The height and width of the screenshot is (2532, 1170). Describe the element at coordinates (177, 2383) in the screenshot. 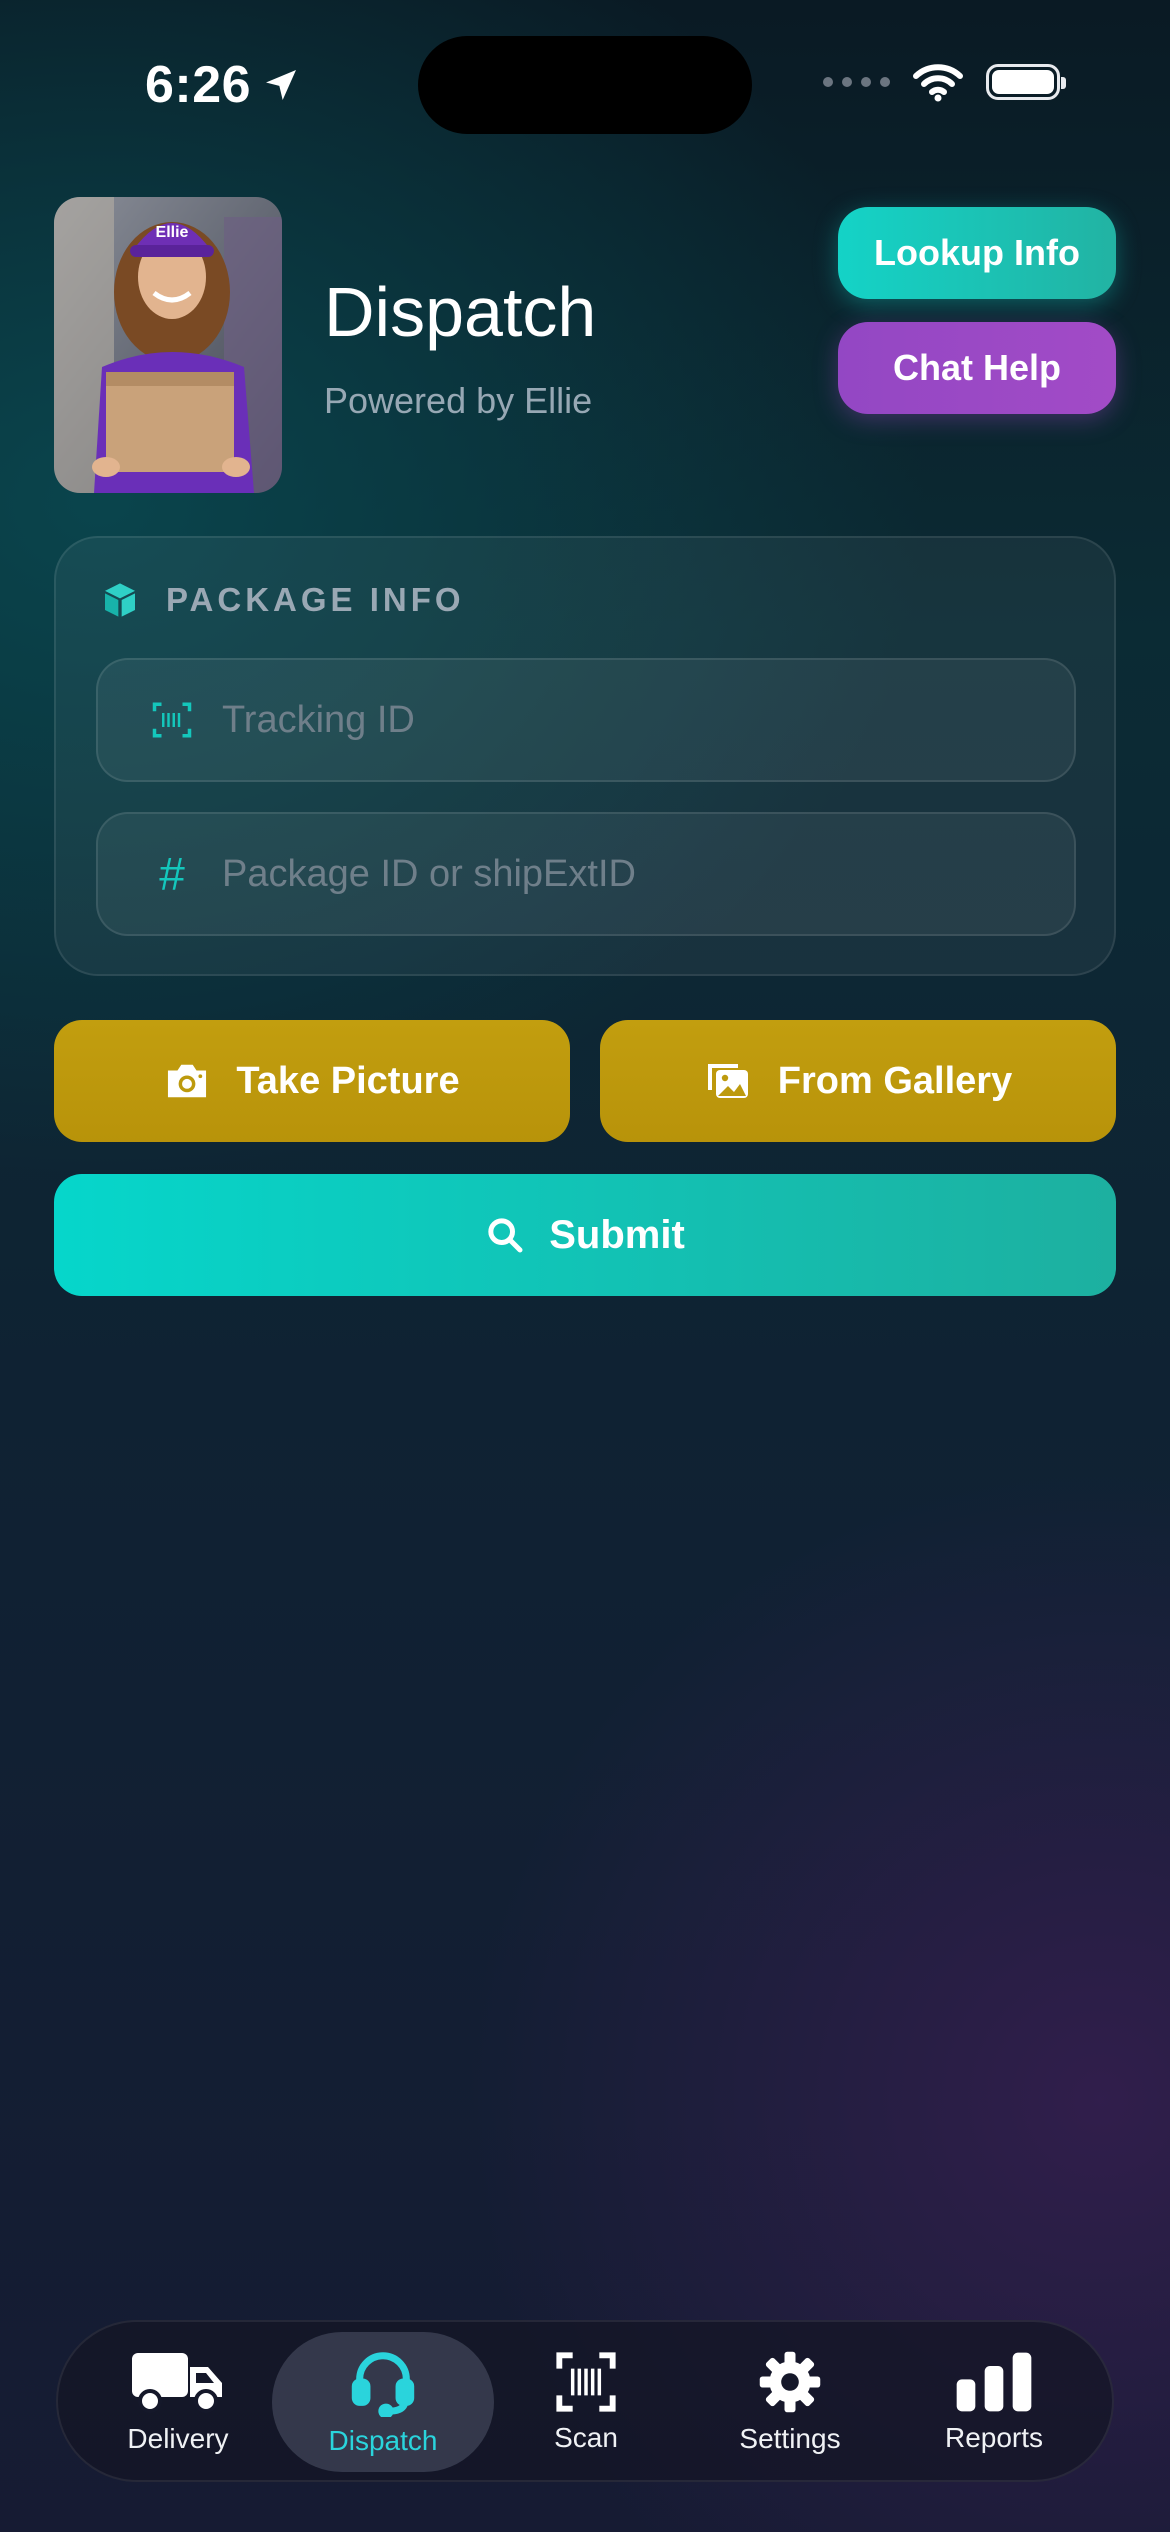

I see `truck-icon` at that location.